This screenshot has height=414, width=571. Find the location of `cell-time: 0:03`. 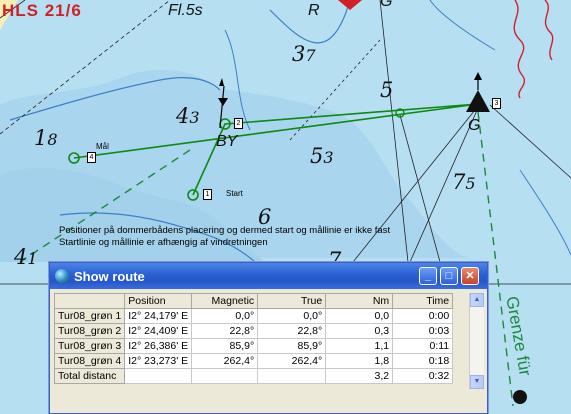

cell-time: 0:03 is located at coordinates (423, 331).